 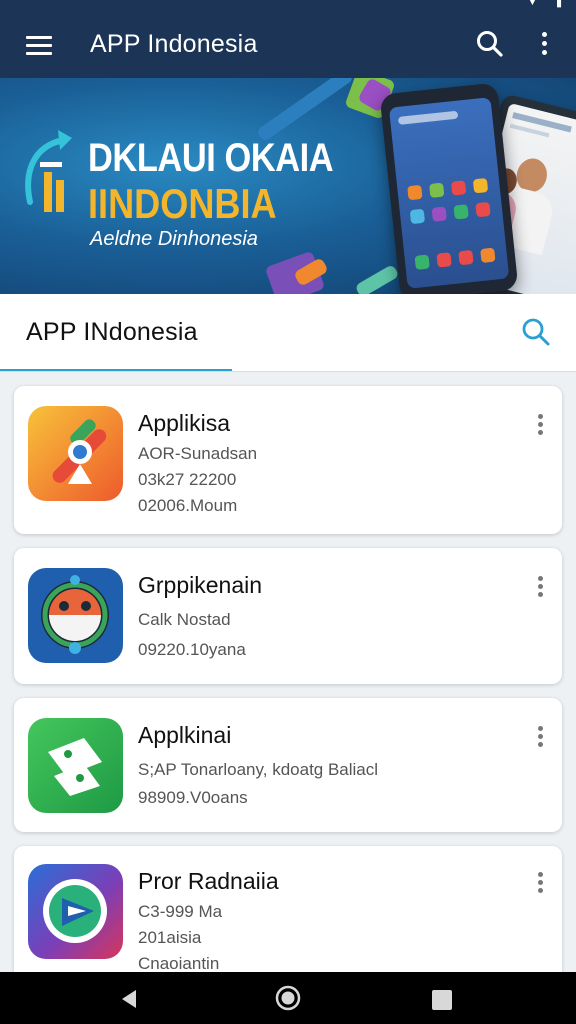 I want to click on app-title: Applkinai, so click(x=185, y=735).